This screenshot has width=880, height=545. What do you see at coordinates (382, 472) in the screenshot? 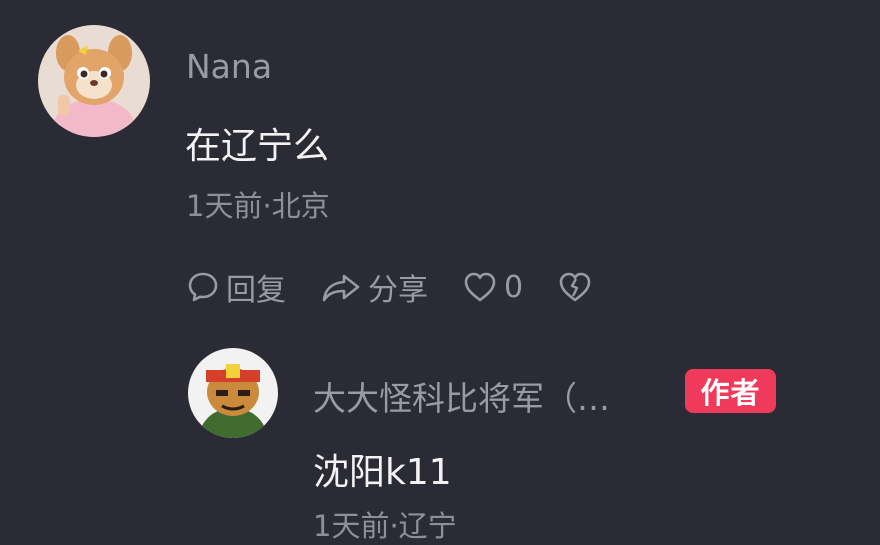
I see `reply-text: 沈阳k11` at bounding box center [382, 472].